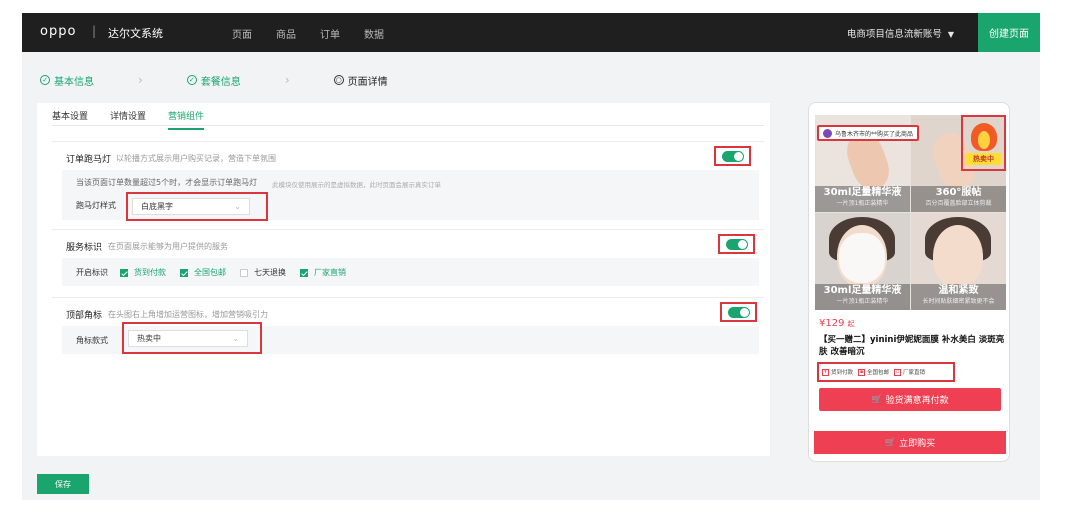 This screenshot has width=1080, height=514. Describe the element at coordinates (1009, 32) in the screenshot. I see `create-page-button: 创建页面` at that location.